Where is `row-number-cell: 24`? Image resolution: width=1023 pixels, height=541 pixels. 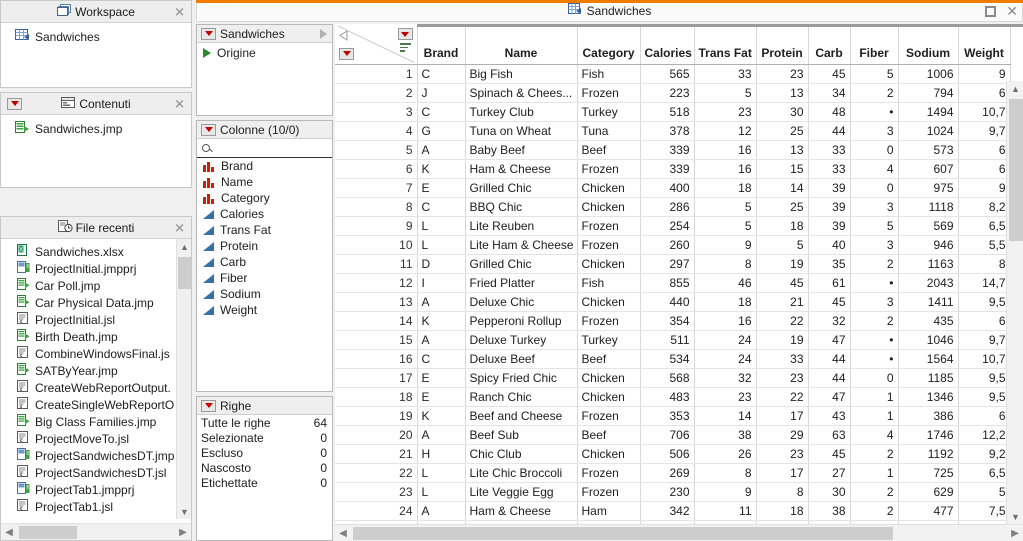
row-number-cell: 24 is located at coordinates (376, 511).